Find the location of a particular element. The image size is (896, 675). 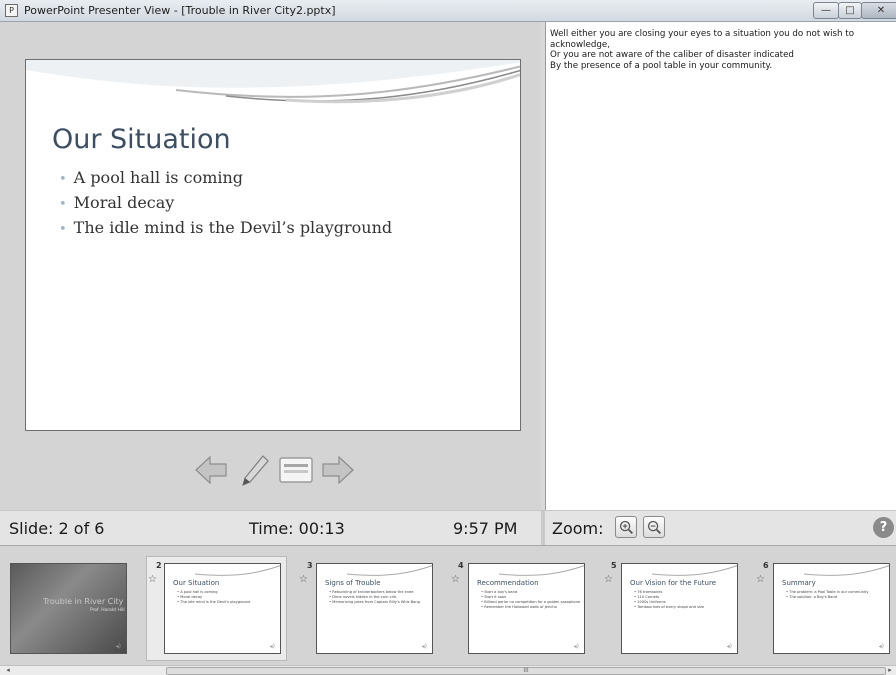

thumbnail-title: Summary is located at coordinates (799, 583).